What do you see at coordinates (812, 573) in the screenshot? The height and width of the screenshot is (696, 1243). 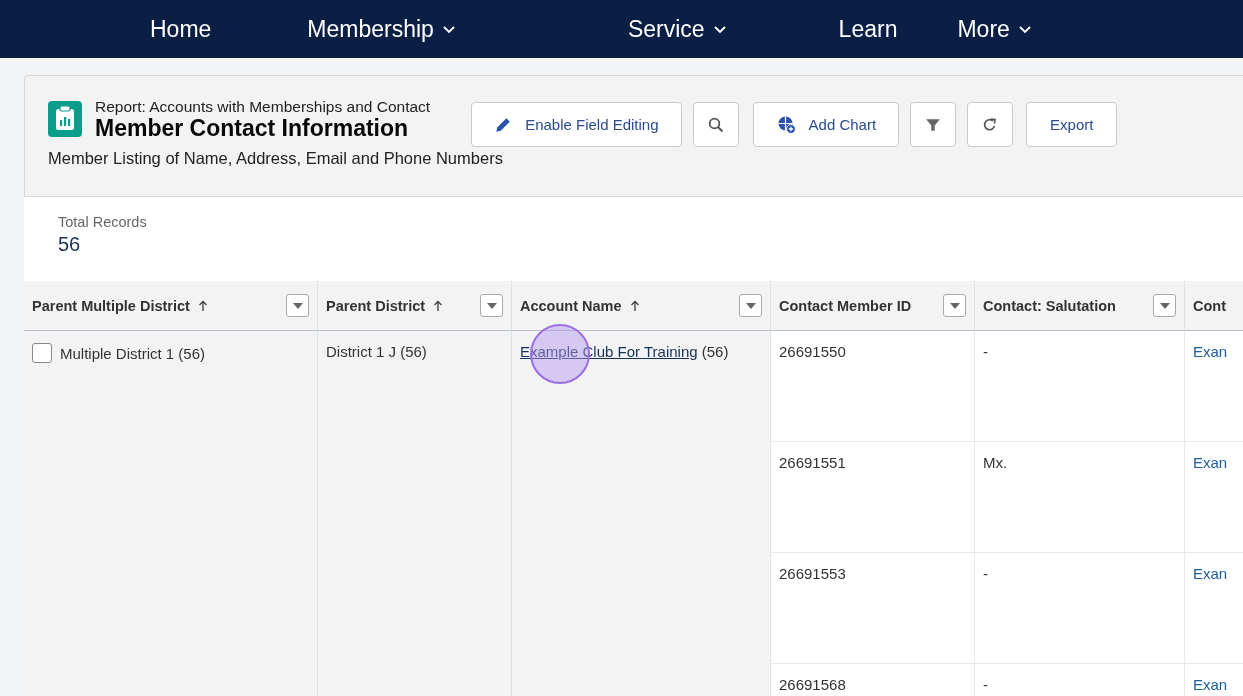 I see `table-cell: 26691553` at bounding box center [812, 573].